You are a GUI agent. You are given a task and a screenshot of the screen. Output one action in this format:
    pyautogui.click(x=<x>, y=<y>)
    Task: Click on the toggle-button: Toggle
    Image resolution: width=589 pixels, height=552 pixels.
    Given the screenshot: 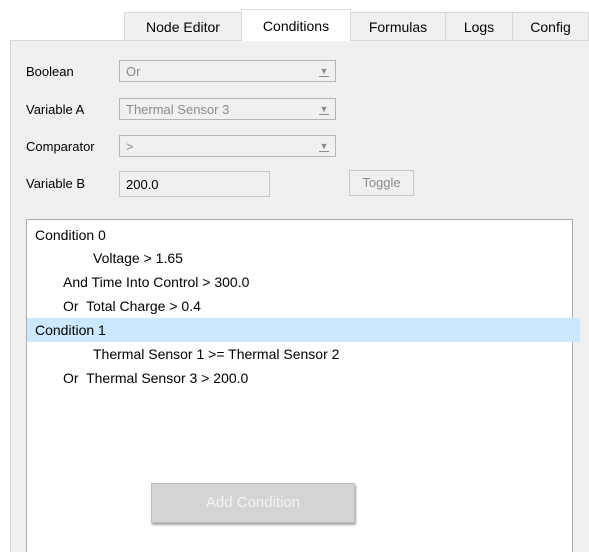 What is the action you would take?
    pyautogui.click(x=381, y=183)
    